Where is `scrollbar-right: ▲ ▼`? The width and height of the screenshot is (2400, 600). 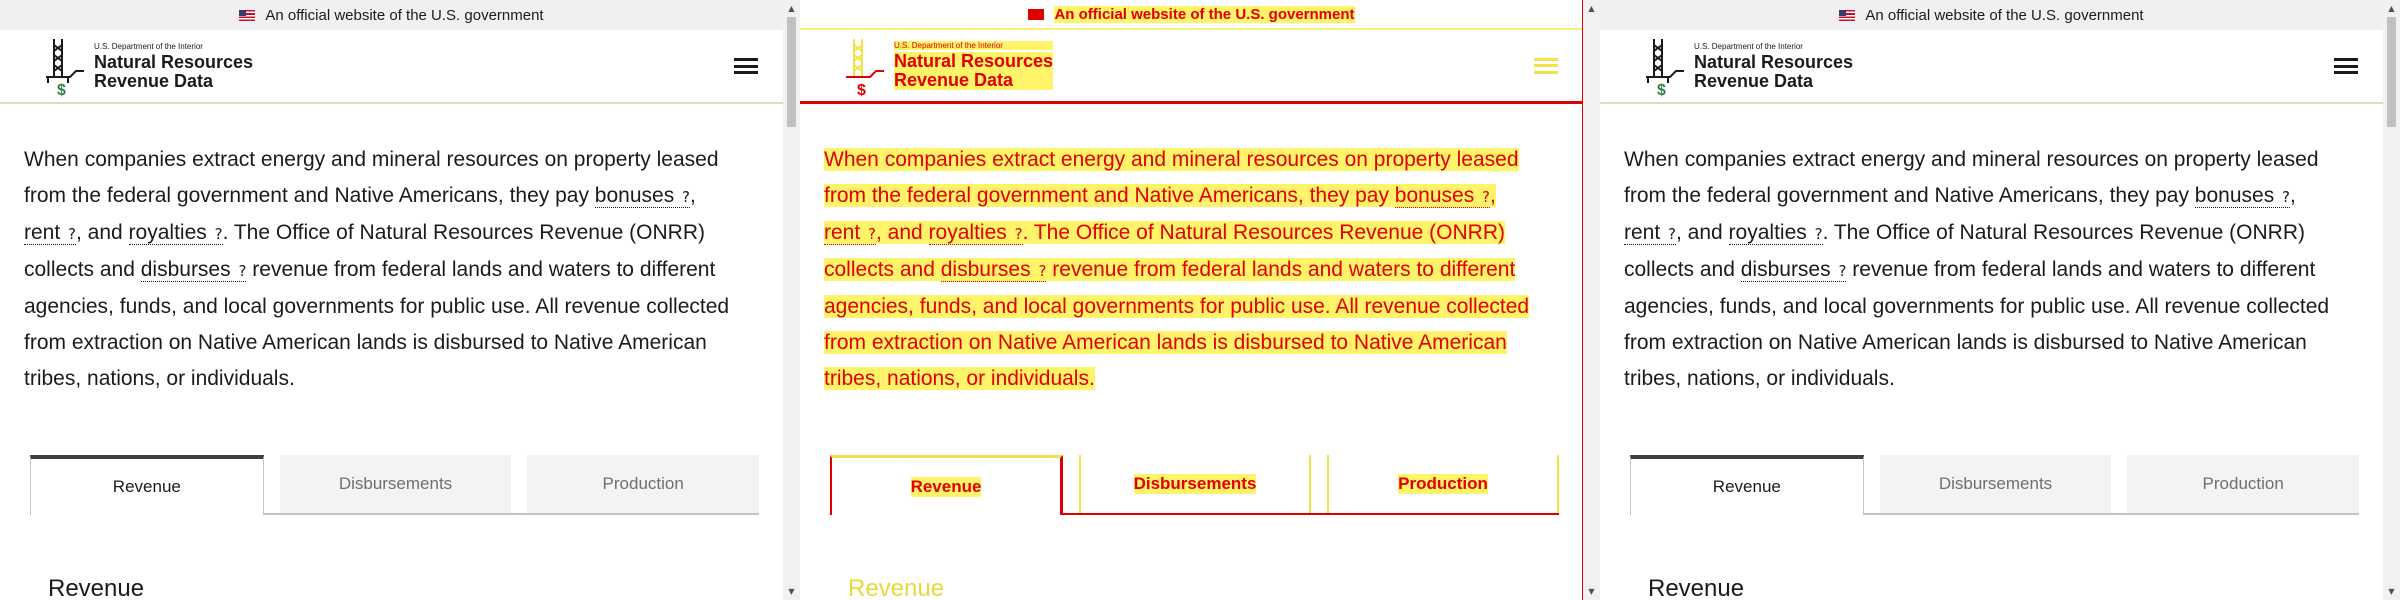
scrollbar-right: ▲ ▼ is located at coordinates (2391, 300).